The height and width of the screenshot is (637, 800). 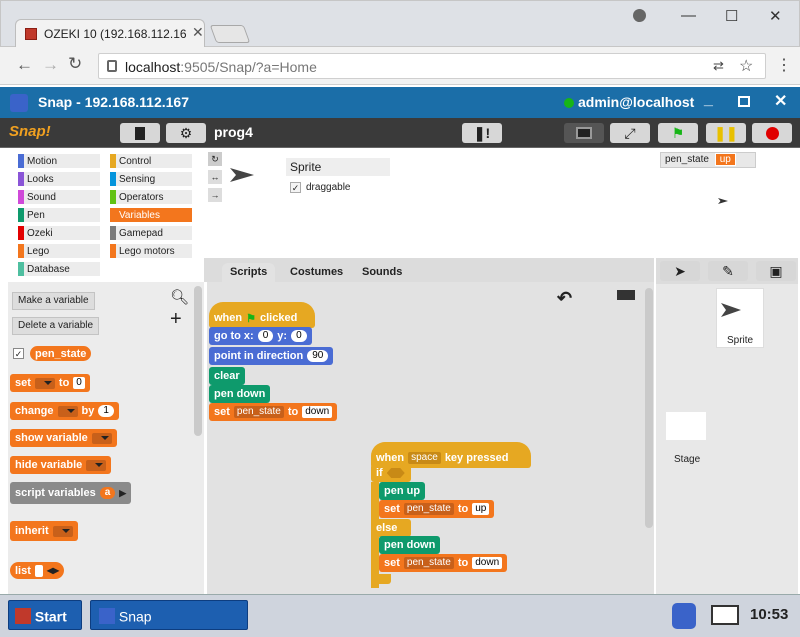 I want to click on maximize-window-button: ☐, so click(x=731, y=16).